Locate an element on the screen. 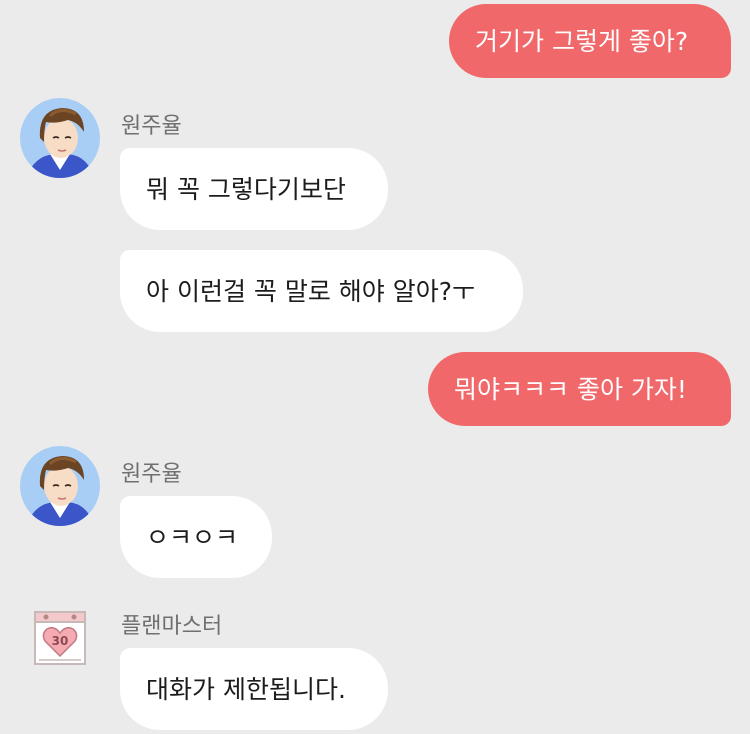 The image size is (750, 734). heart-calendar-icon: 30 is located at coordinates (60, 637).